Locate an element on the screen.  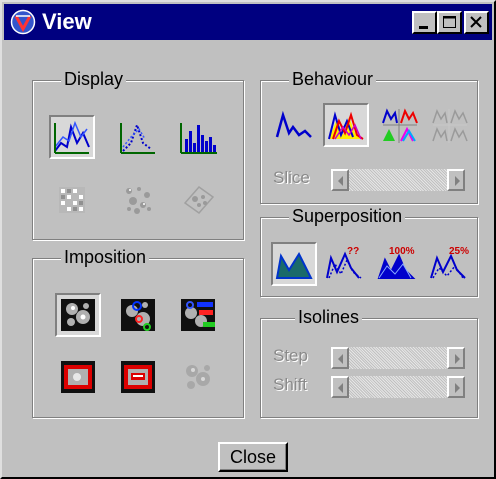
rotated-map-icon is located at coordinates (199, 200).